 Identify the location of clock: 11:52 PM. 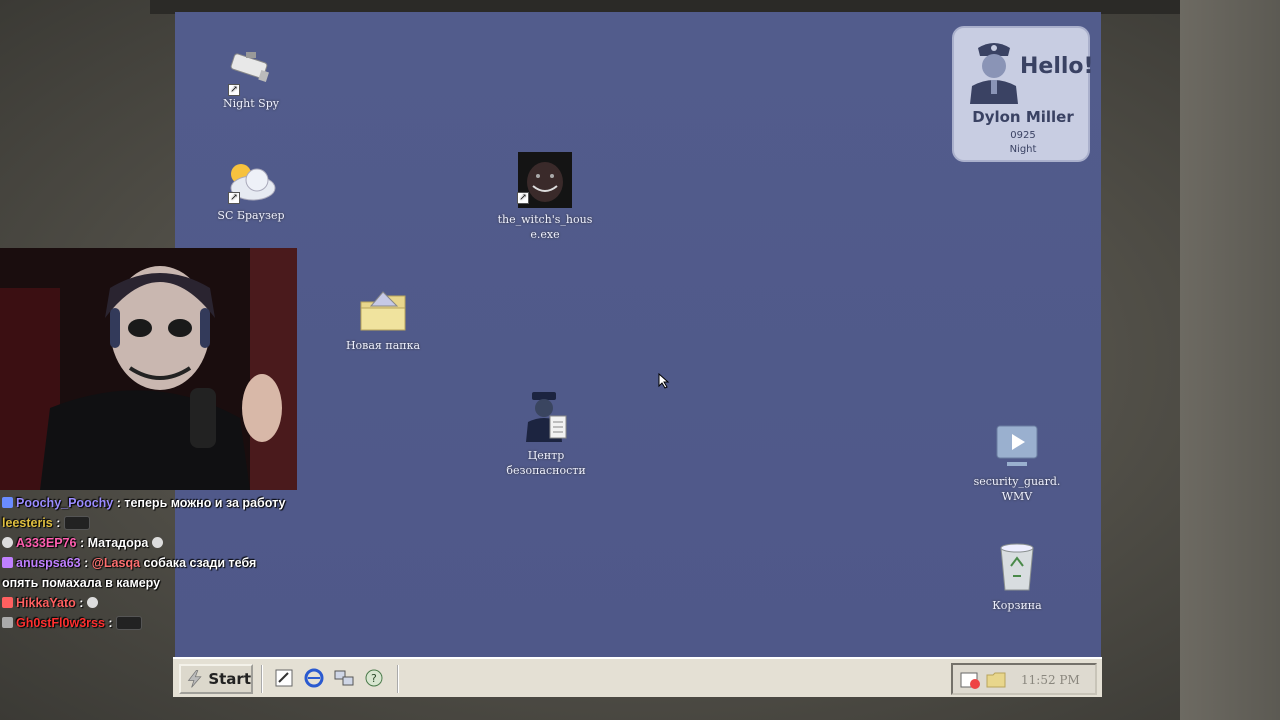
(1050, 680).